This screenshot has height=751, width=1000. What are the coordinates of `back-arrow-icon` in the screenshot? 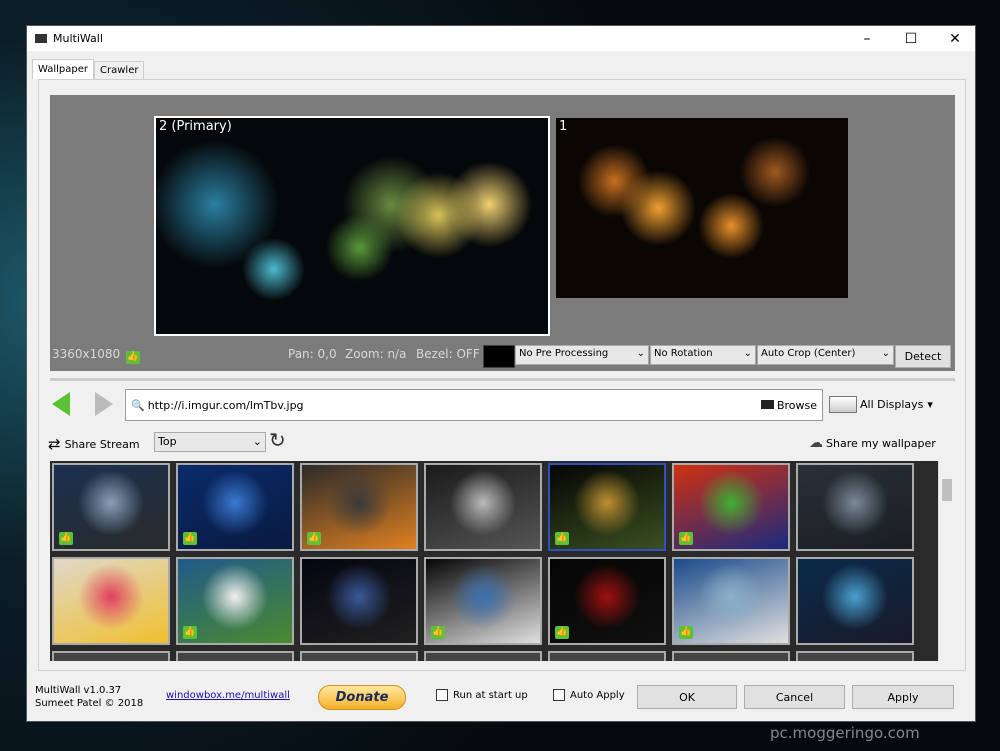 It's located at (61, 404).